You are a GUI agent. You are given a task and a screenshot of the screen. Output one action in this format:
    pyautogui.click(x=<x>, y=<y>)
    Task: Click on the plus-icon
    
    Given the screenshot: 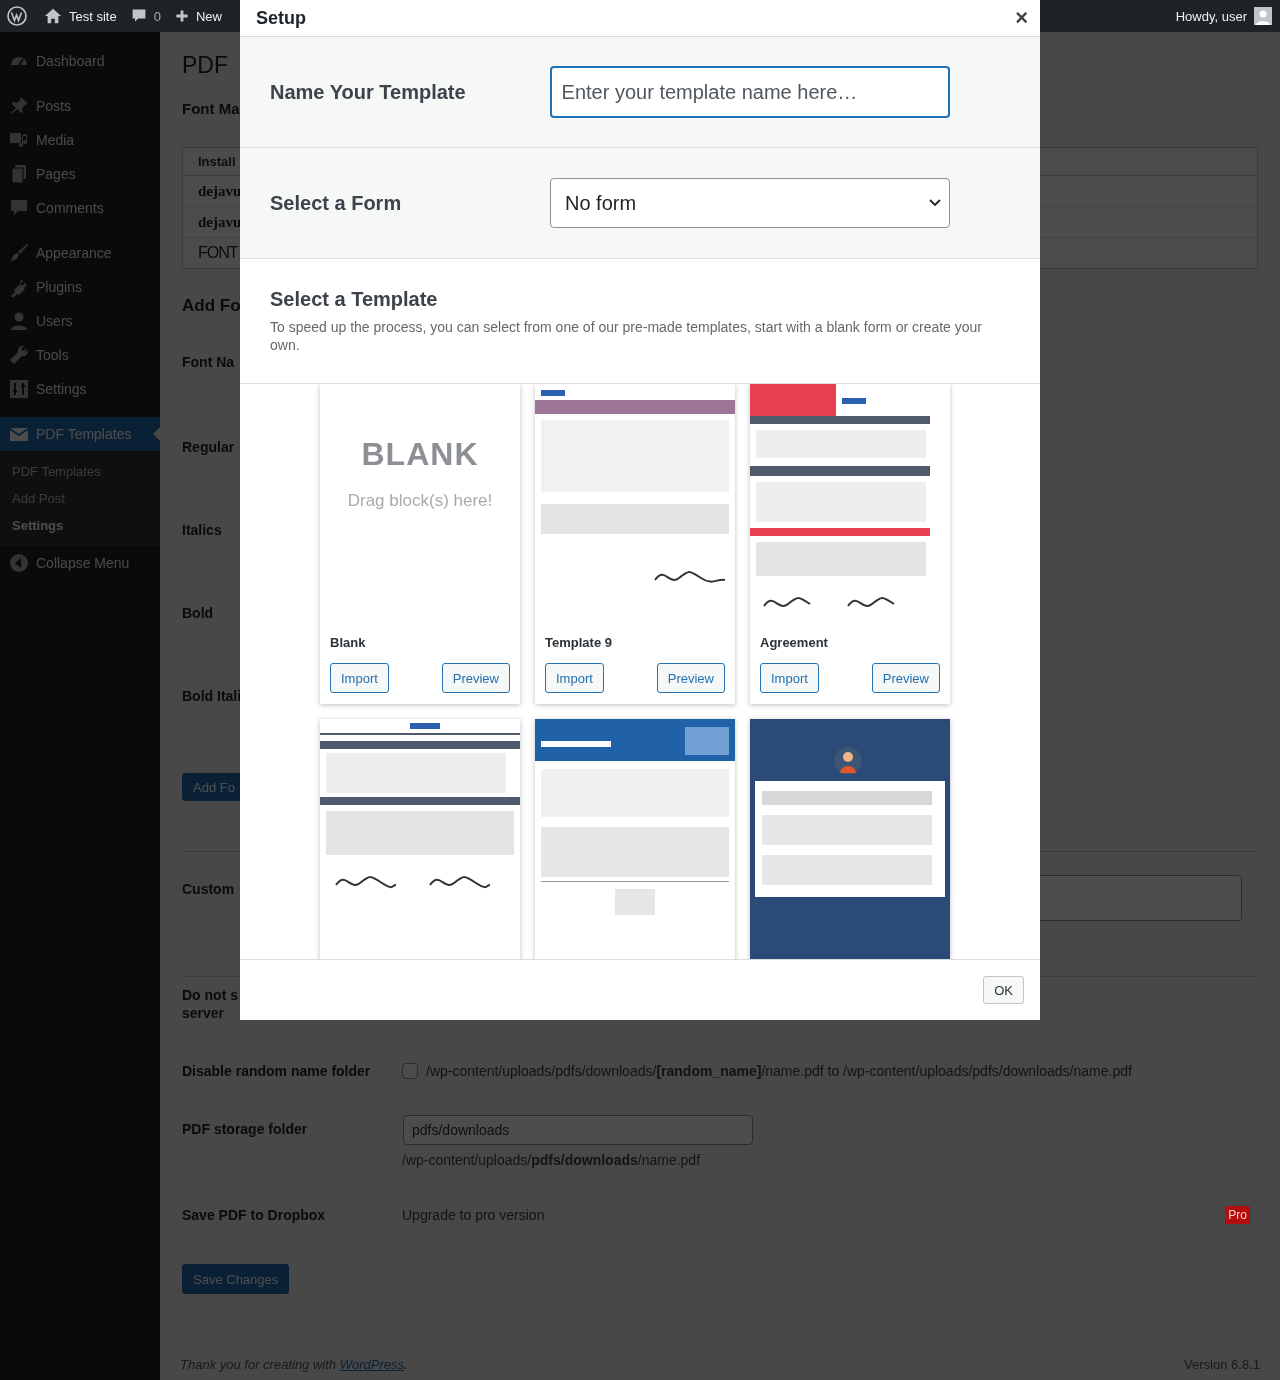 What is the action you would take?
    pyautogui.click(x=181, y=16)
    